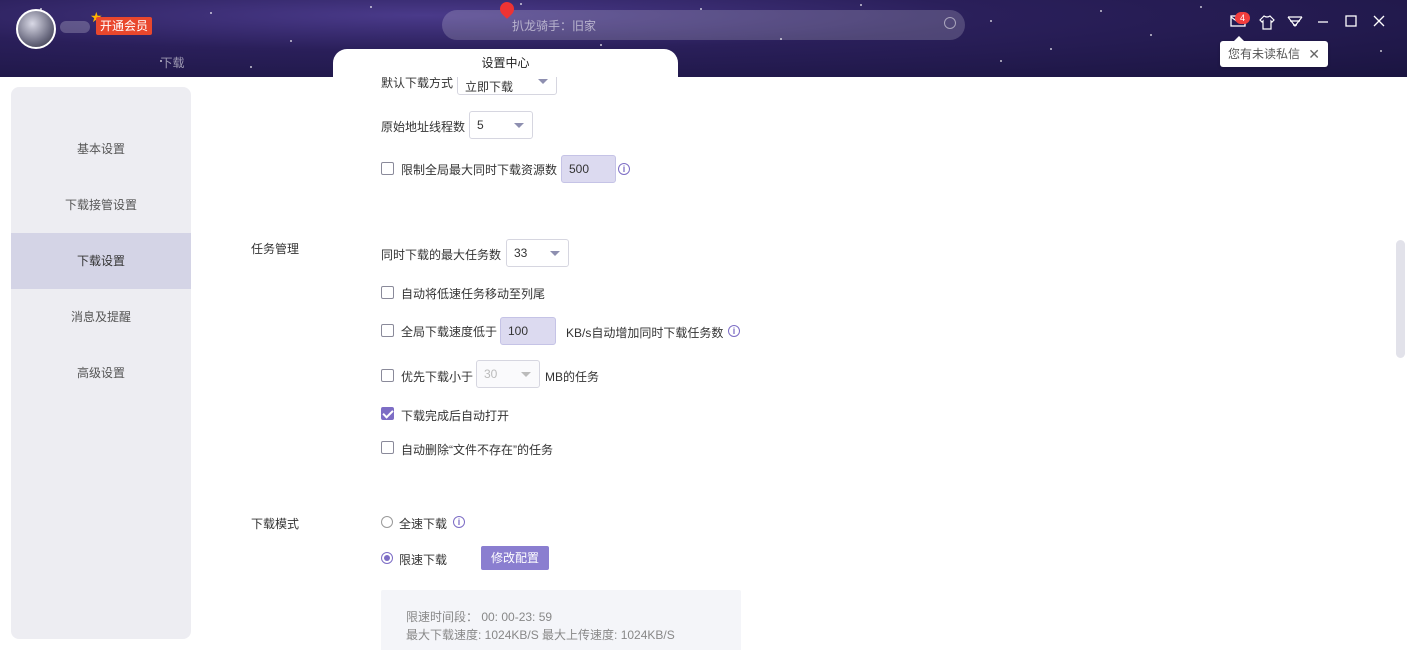 The height and width of the screenshot is (650, 1407). What do you see at coordinates (101, 261) in the screenshot?
I see `sidebar-item-download: 下载设置` at bounding box center [101, 261].